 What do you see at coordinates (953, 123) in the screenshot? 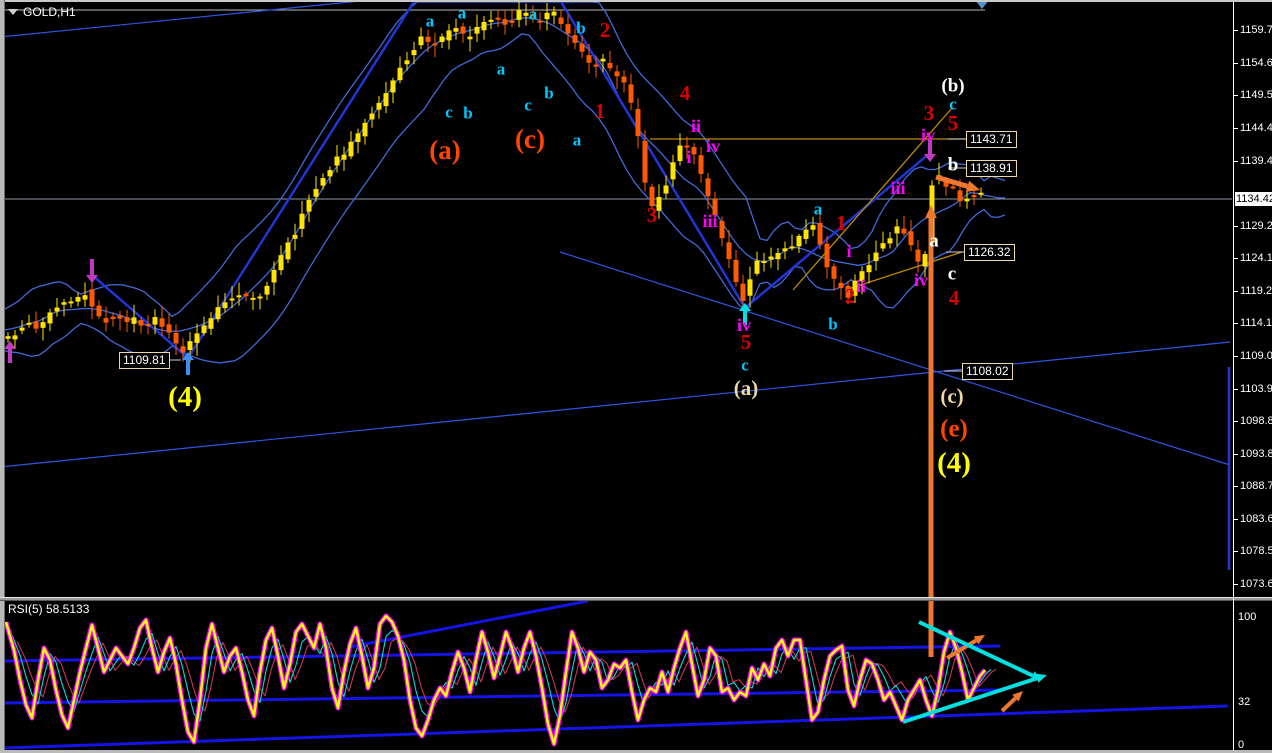
I see `elliott-wave-label: 5` at bounding box center [953, 123].